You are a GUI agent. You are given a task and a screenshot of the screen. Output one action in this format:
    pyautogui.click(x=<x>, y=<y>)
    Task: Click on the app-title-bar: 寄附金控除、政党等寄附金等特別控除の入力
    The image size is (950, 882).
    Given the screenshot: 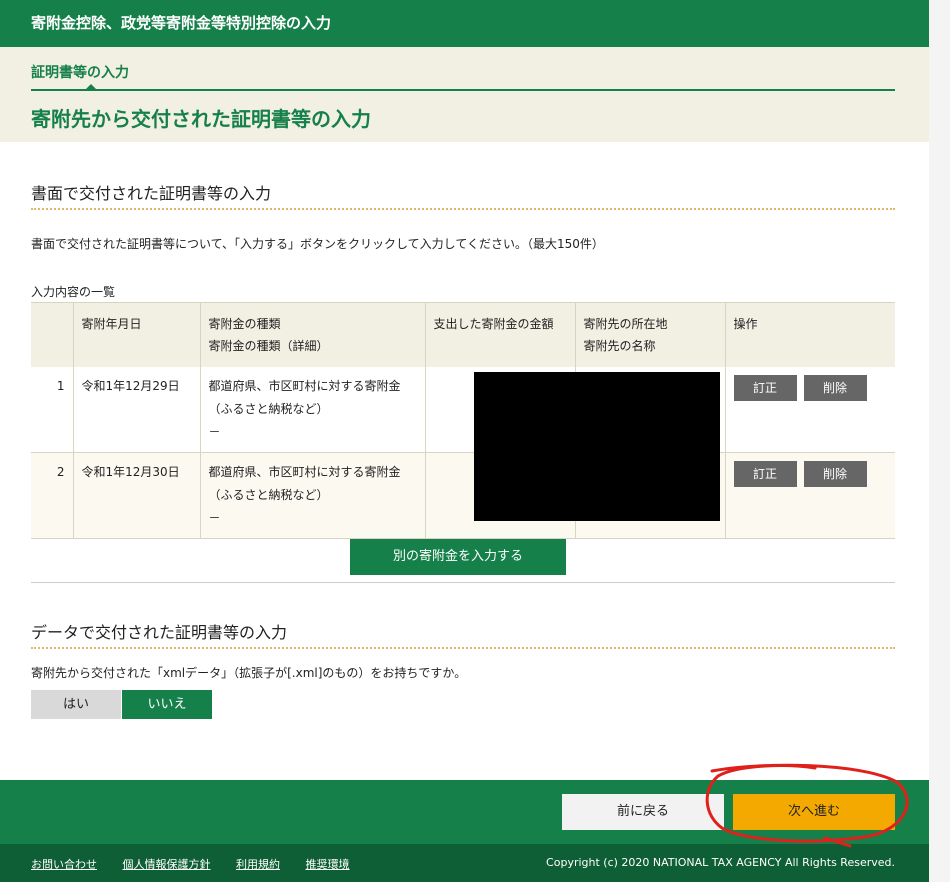 What is the action you would take?
    pyautogui.click(x=464, y=23)
    